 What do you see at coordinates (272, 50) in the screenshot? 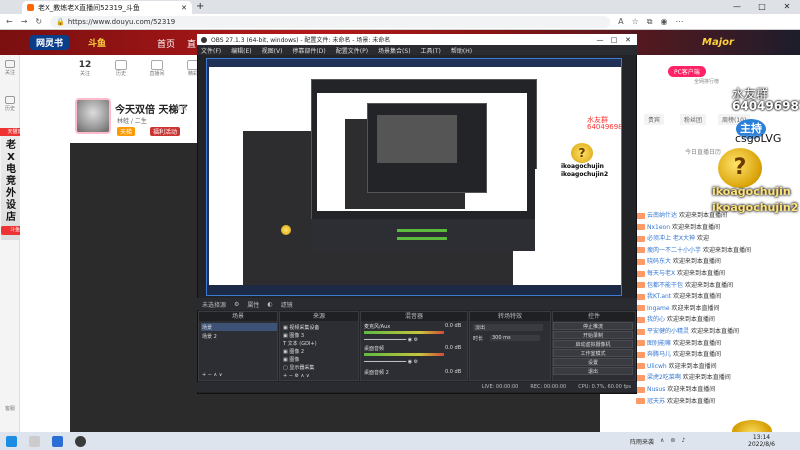
I see `obs-menu-view: 视图(V)` at bounding box center [272, 50].